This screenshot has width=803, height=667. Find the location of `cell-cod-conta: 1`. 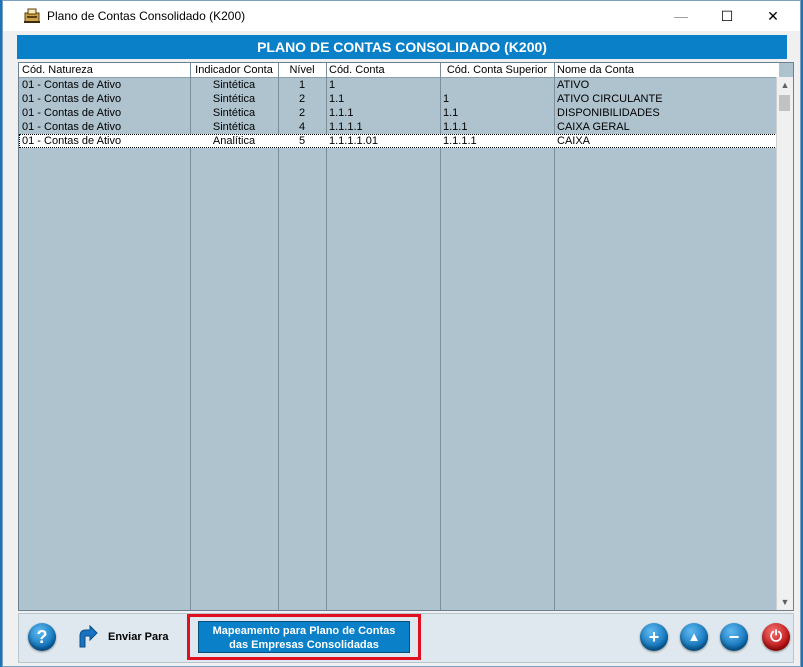

cell-cod-conta: 1 is located at coordinates (332, 85).